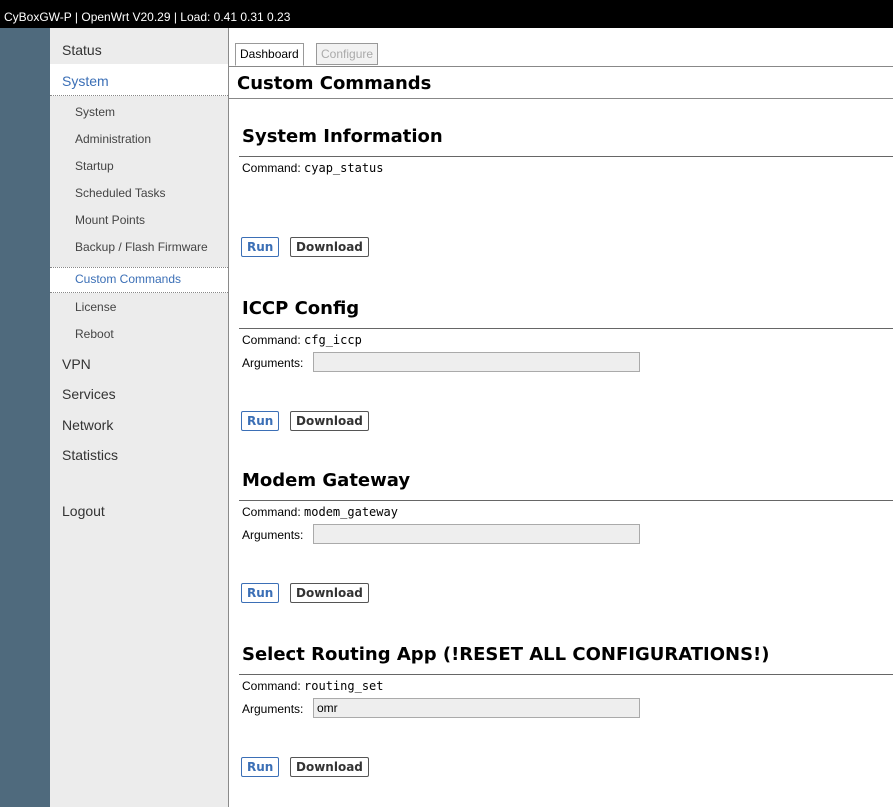  Describe the element at coordinates (342, 136) in the screenshot. I see `section-title: System Information` at that location.